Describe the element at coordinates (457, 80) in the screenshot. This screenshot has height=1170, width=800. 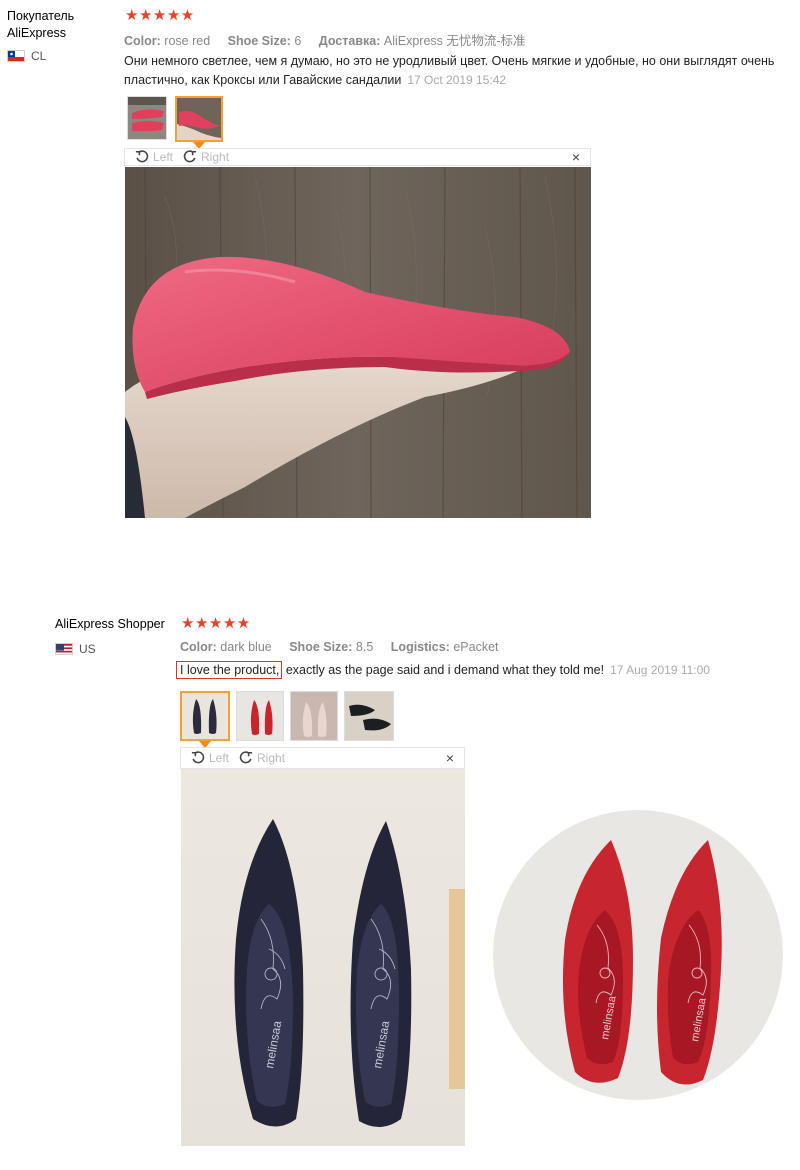
I see `review-date: 17 Oct 2019 15:42` at that location.